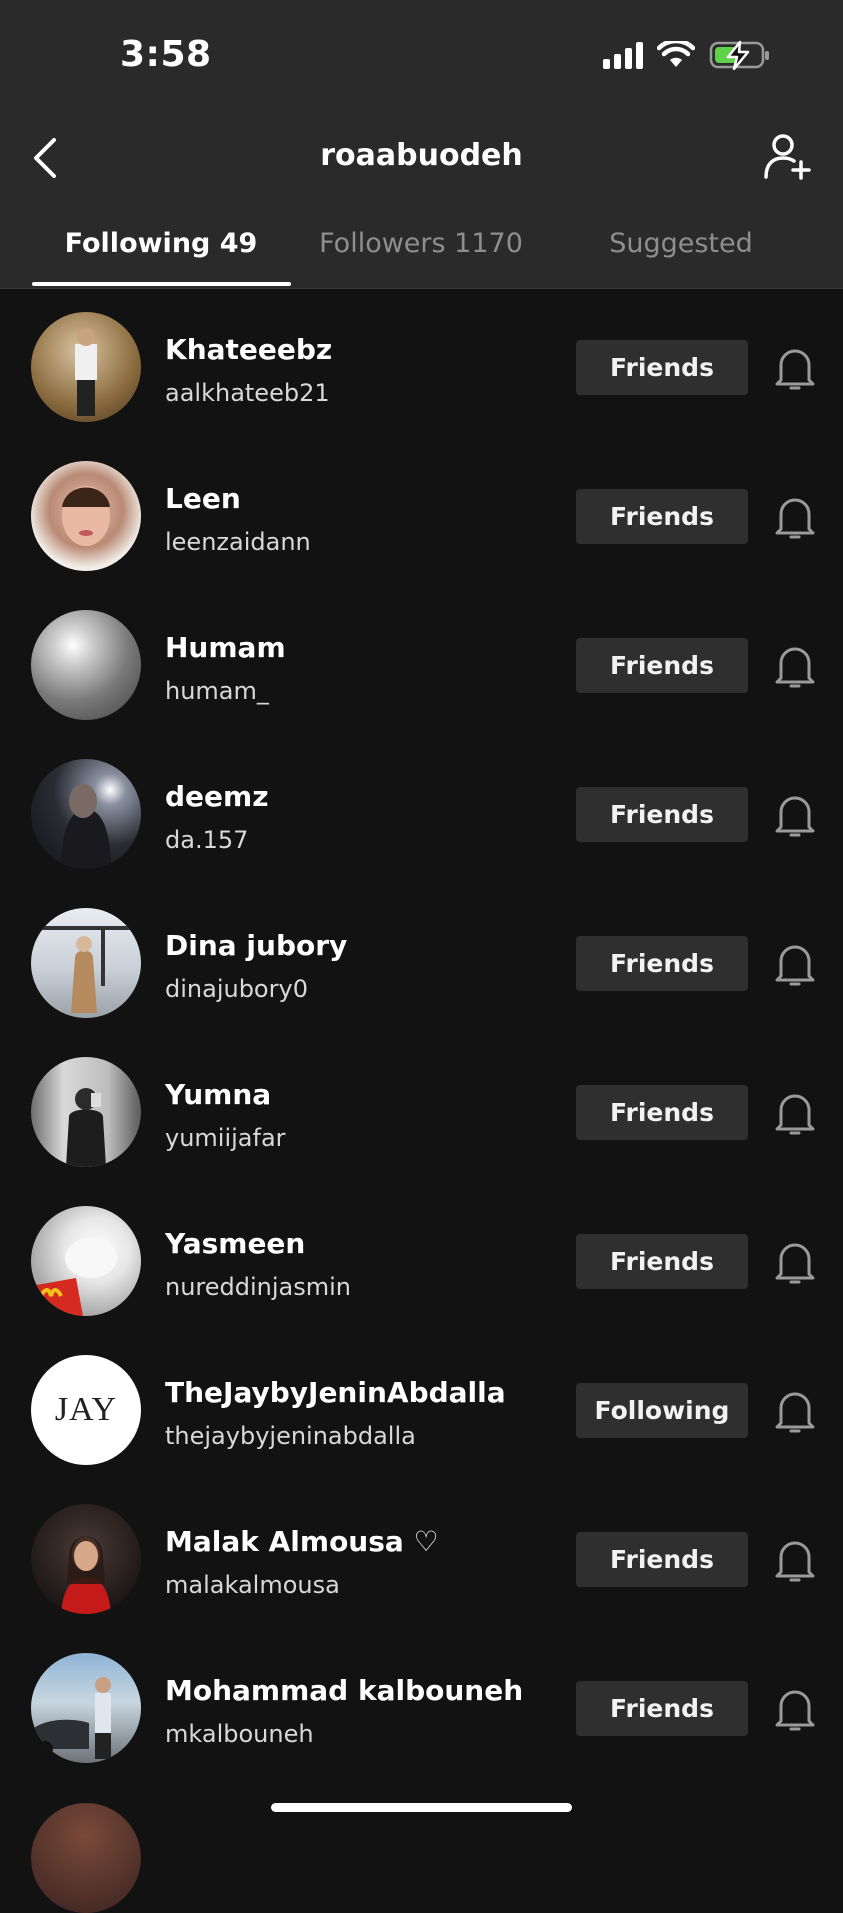  I want to click on list-item: Malak Almousa ♡ malakalmousa Friends, so click(421, 1555).